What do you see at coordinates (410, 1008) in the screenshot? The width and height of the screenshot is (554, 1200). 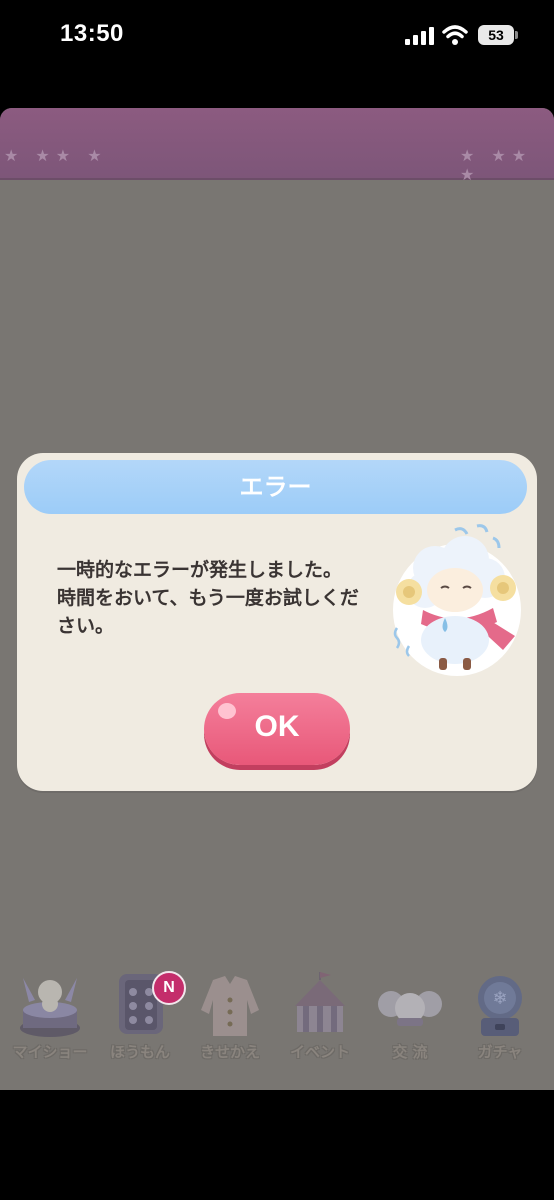 I see `friends-icon` at bounding box center [410, 1008].